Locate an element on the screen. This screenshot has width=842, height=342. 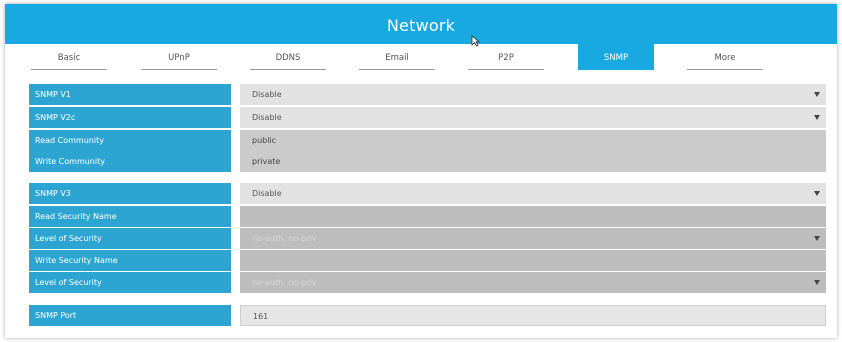
write-level-of-security-select: no-auth, no-priv is located at coordinates (533, 282).